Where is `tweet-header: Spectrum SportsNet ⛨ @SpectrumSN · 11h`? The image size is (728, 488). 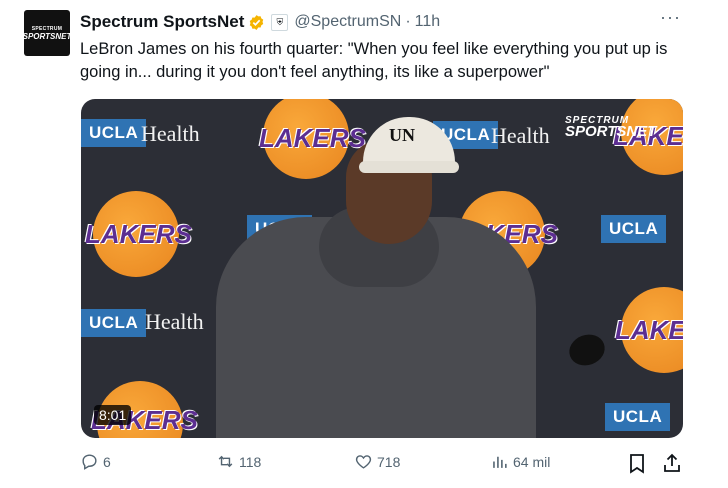
tweet-header: Spectrum SportsNet ⛨ @SpectrumSN · 11h is located at coordinates (260, 22).